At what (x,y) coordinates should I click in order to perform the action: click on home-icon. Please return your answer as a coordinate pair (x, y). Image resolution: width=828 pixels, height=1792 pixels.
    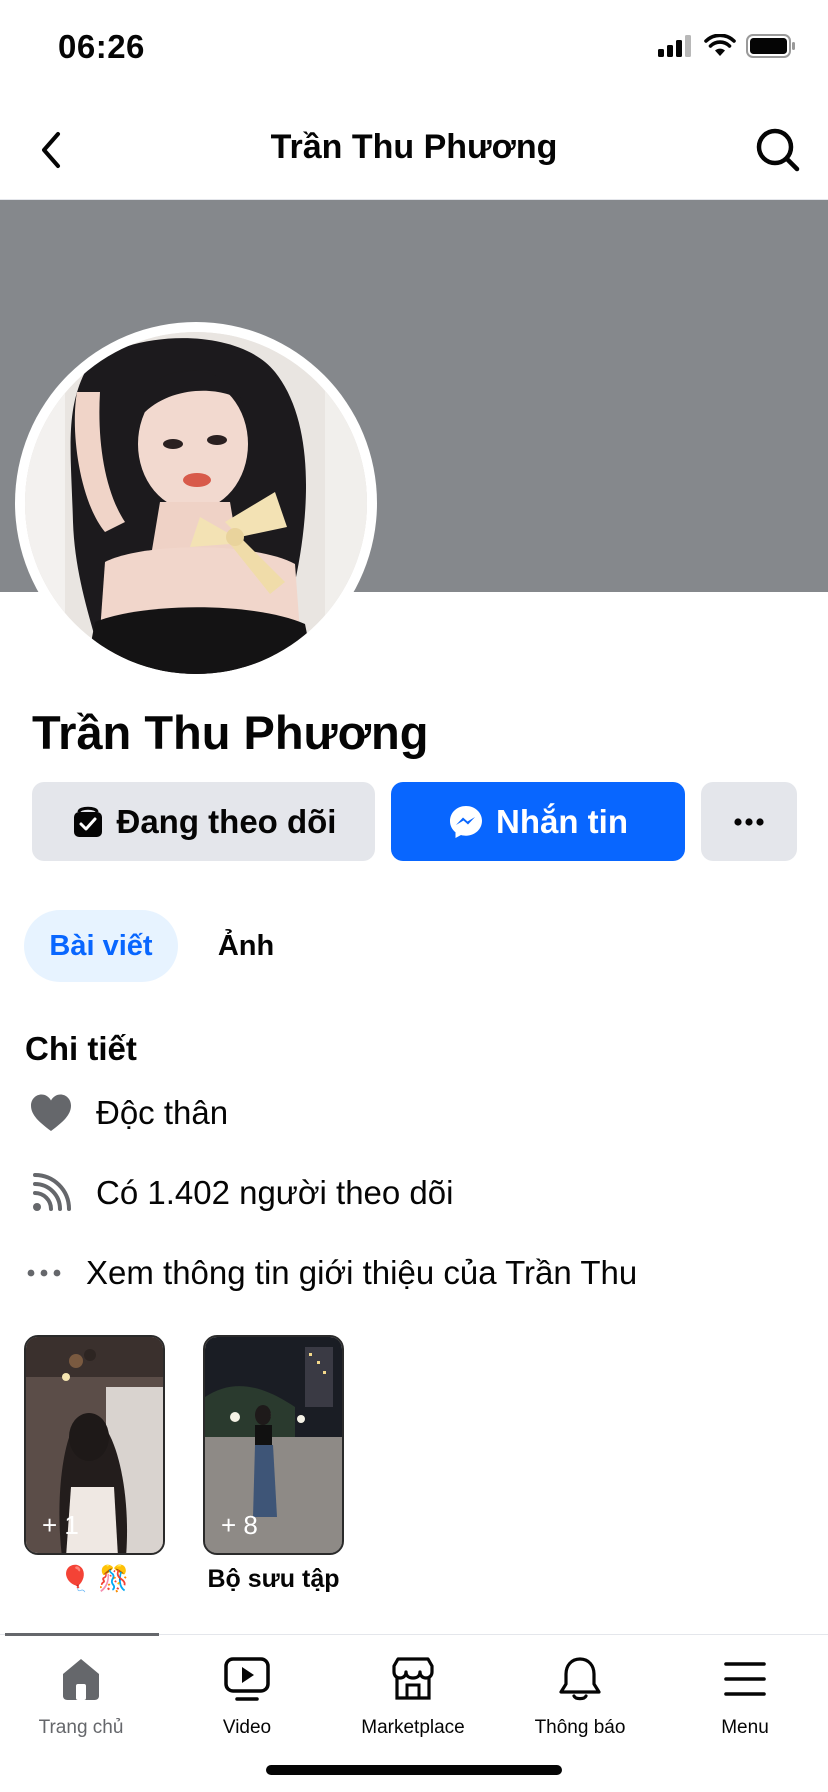
    Looking at the image, I should click on (81, 1679).